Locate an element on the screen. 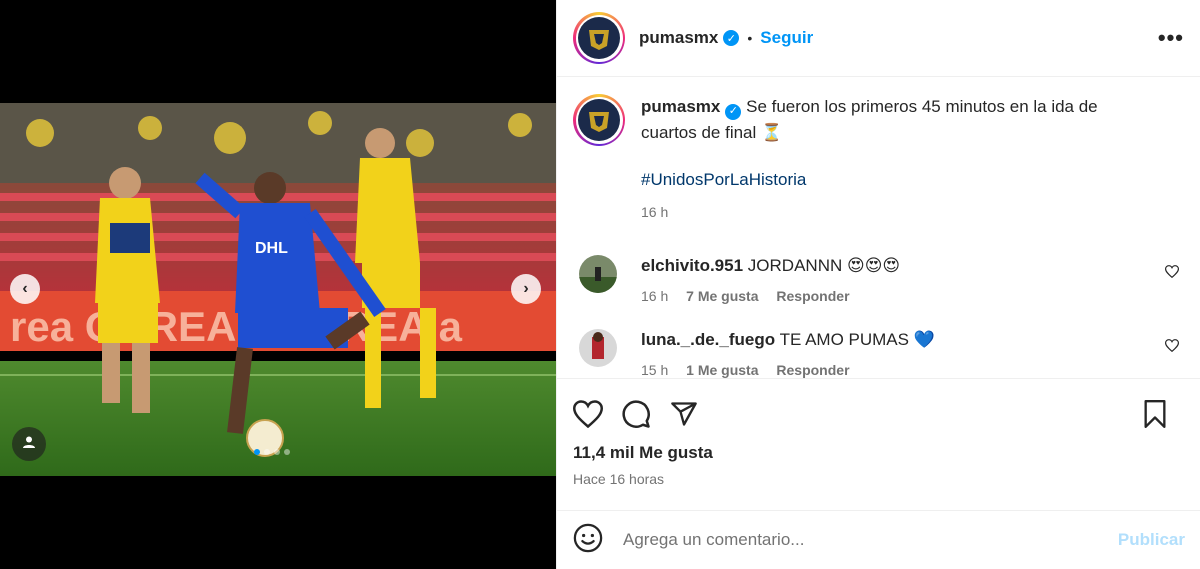 The image size is (1200, 569). tagged-users-button is located at coordinates (29, 444).